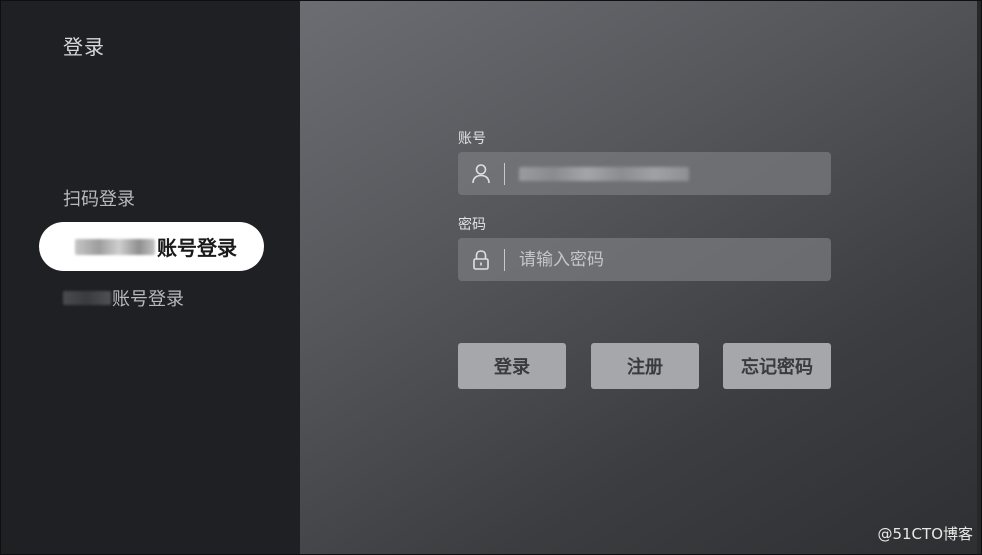  I want to click on register-button: 注册, so click(645, 366).